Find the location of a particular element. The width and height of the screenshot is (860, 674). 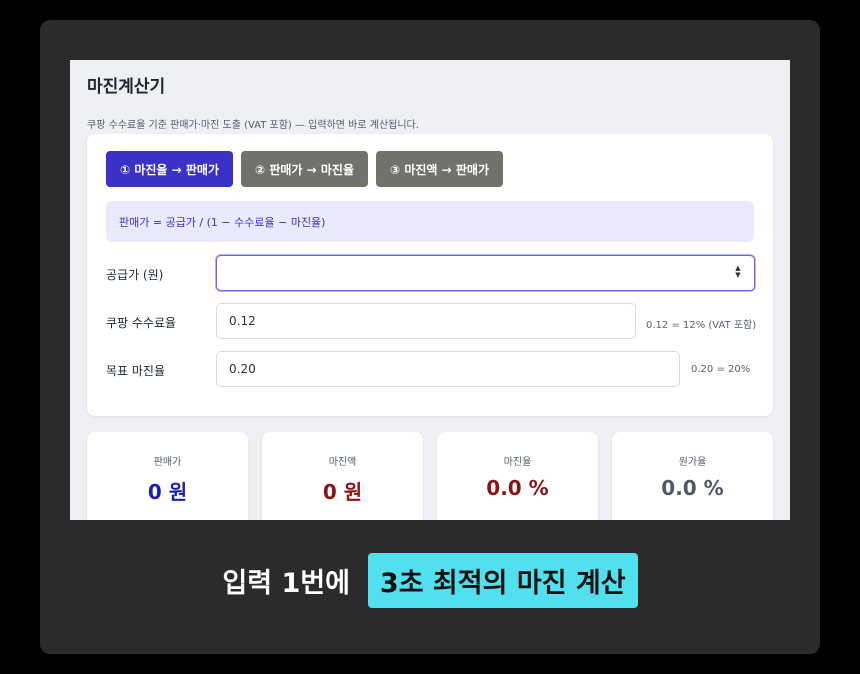

stepper-arrows-icon: ▲ ▼ is located at coordinates (738, 272).